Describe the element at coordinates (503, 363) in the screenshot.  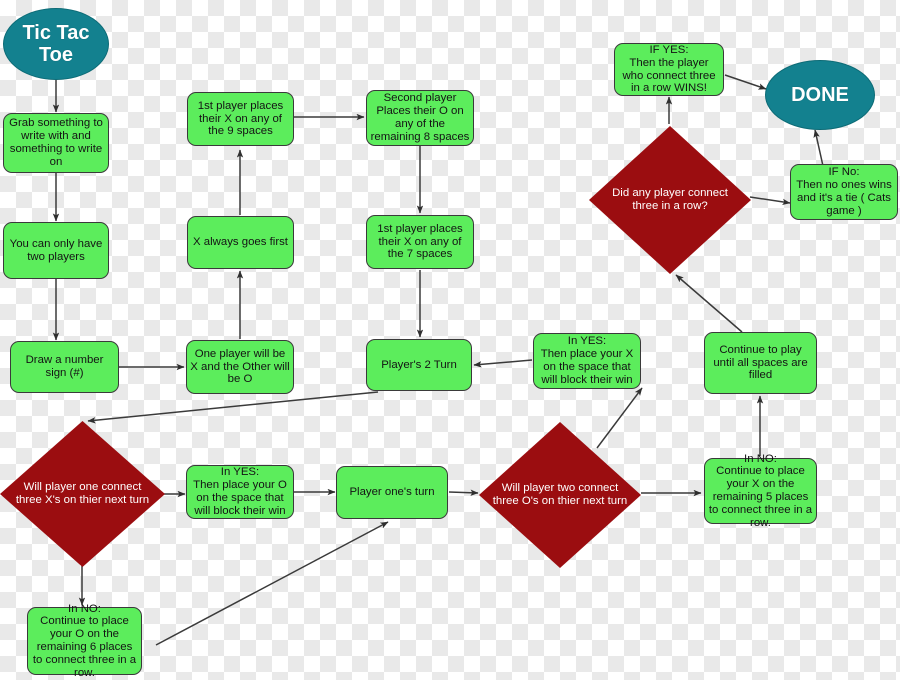
I see `edge-yesblockx-p2turn` at that location.